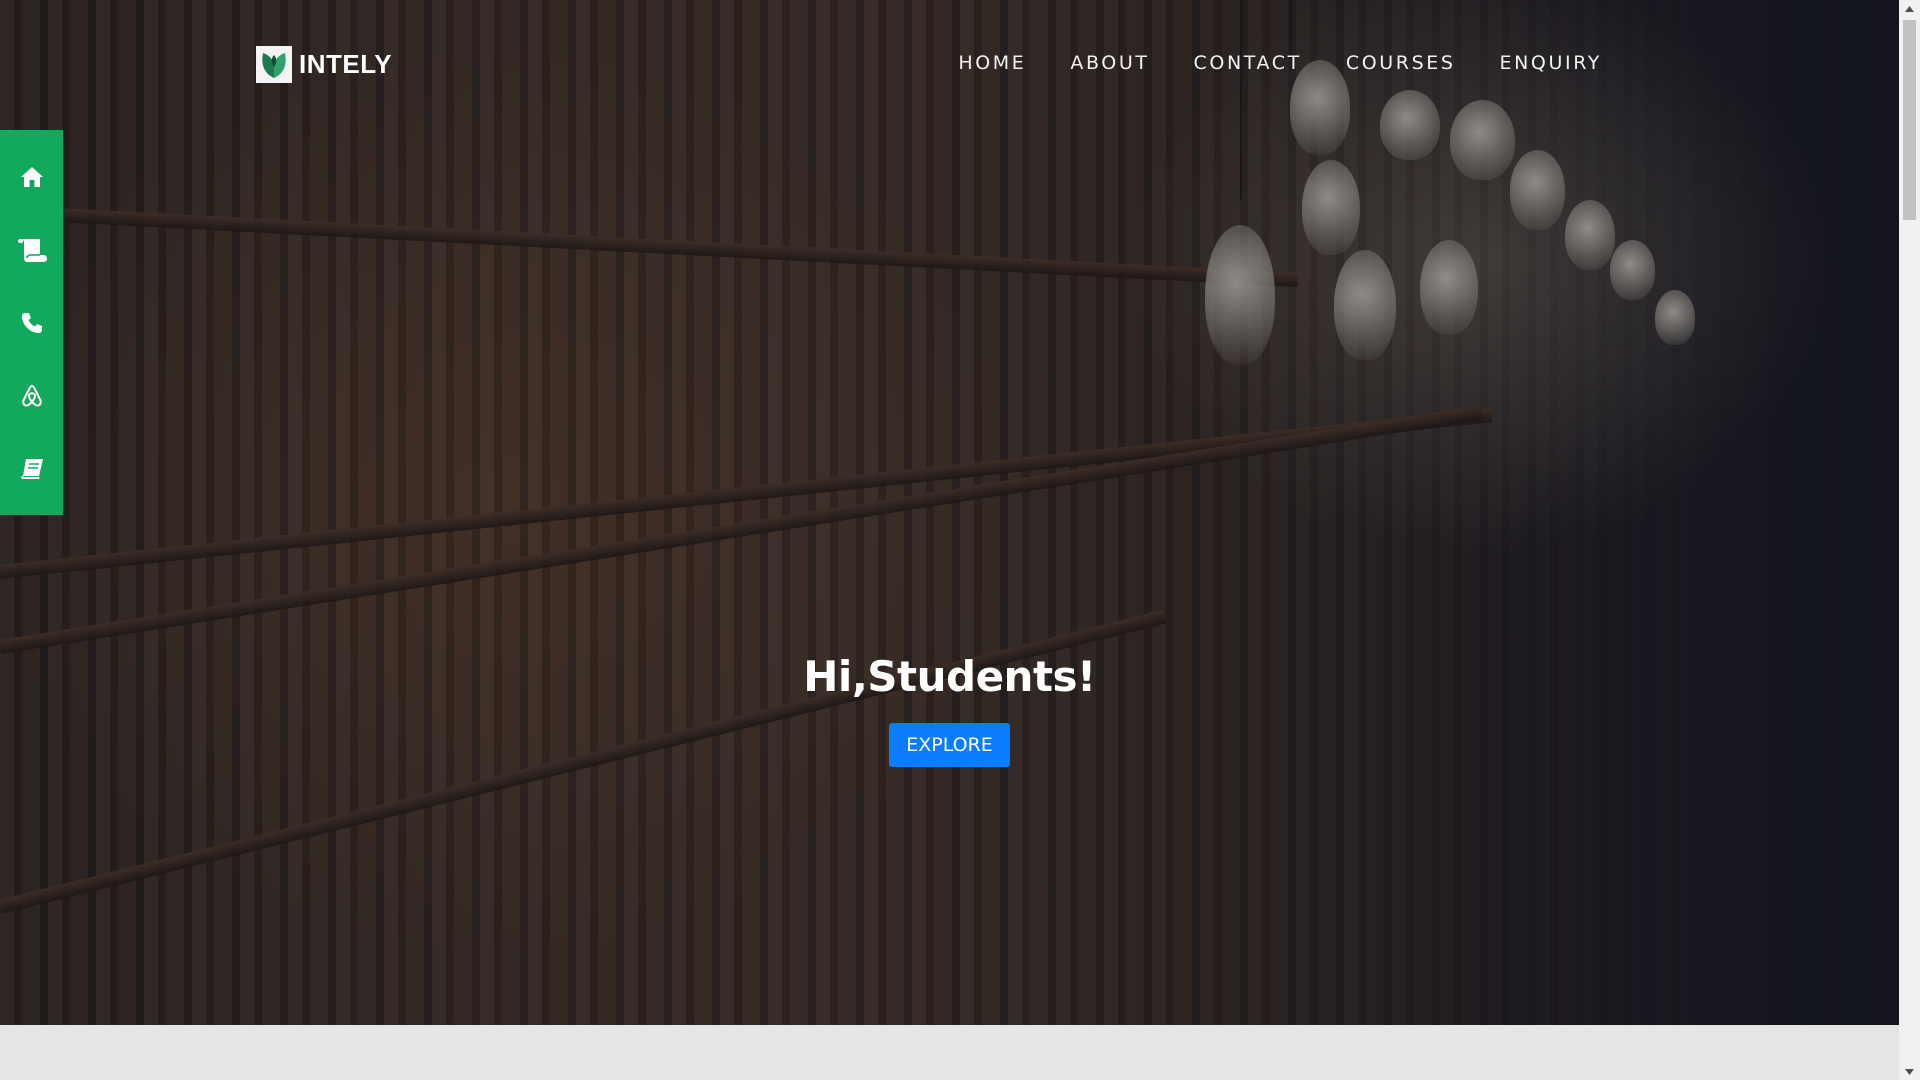  I want to click on brand-logo: INTELY, so click(324, 64).